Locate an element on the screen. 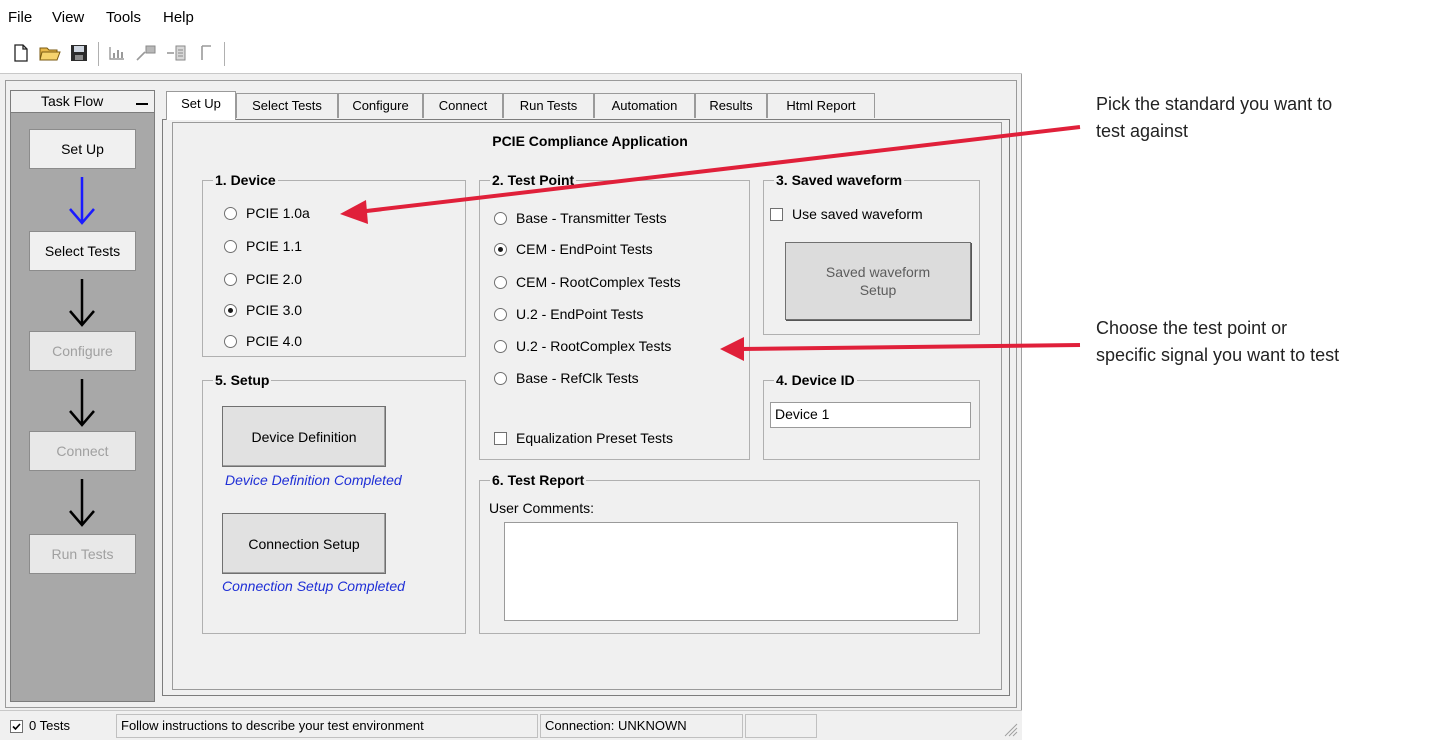  device-option-pcie-3-0: PCIE 3.0 is located at coordinates (263, 310).